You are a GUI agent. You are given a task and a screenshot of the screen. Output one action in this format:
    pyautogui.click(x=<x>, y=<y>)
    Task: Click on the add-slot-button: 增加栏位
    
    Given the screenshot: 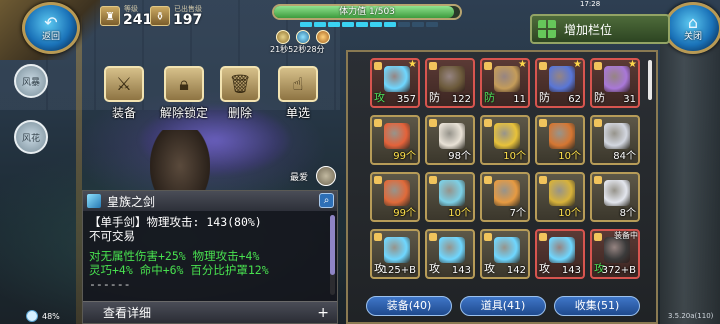 What is the action you would take?
    pyautogui.click(x=600, y=29)
    